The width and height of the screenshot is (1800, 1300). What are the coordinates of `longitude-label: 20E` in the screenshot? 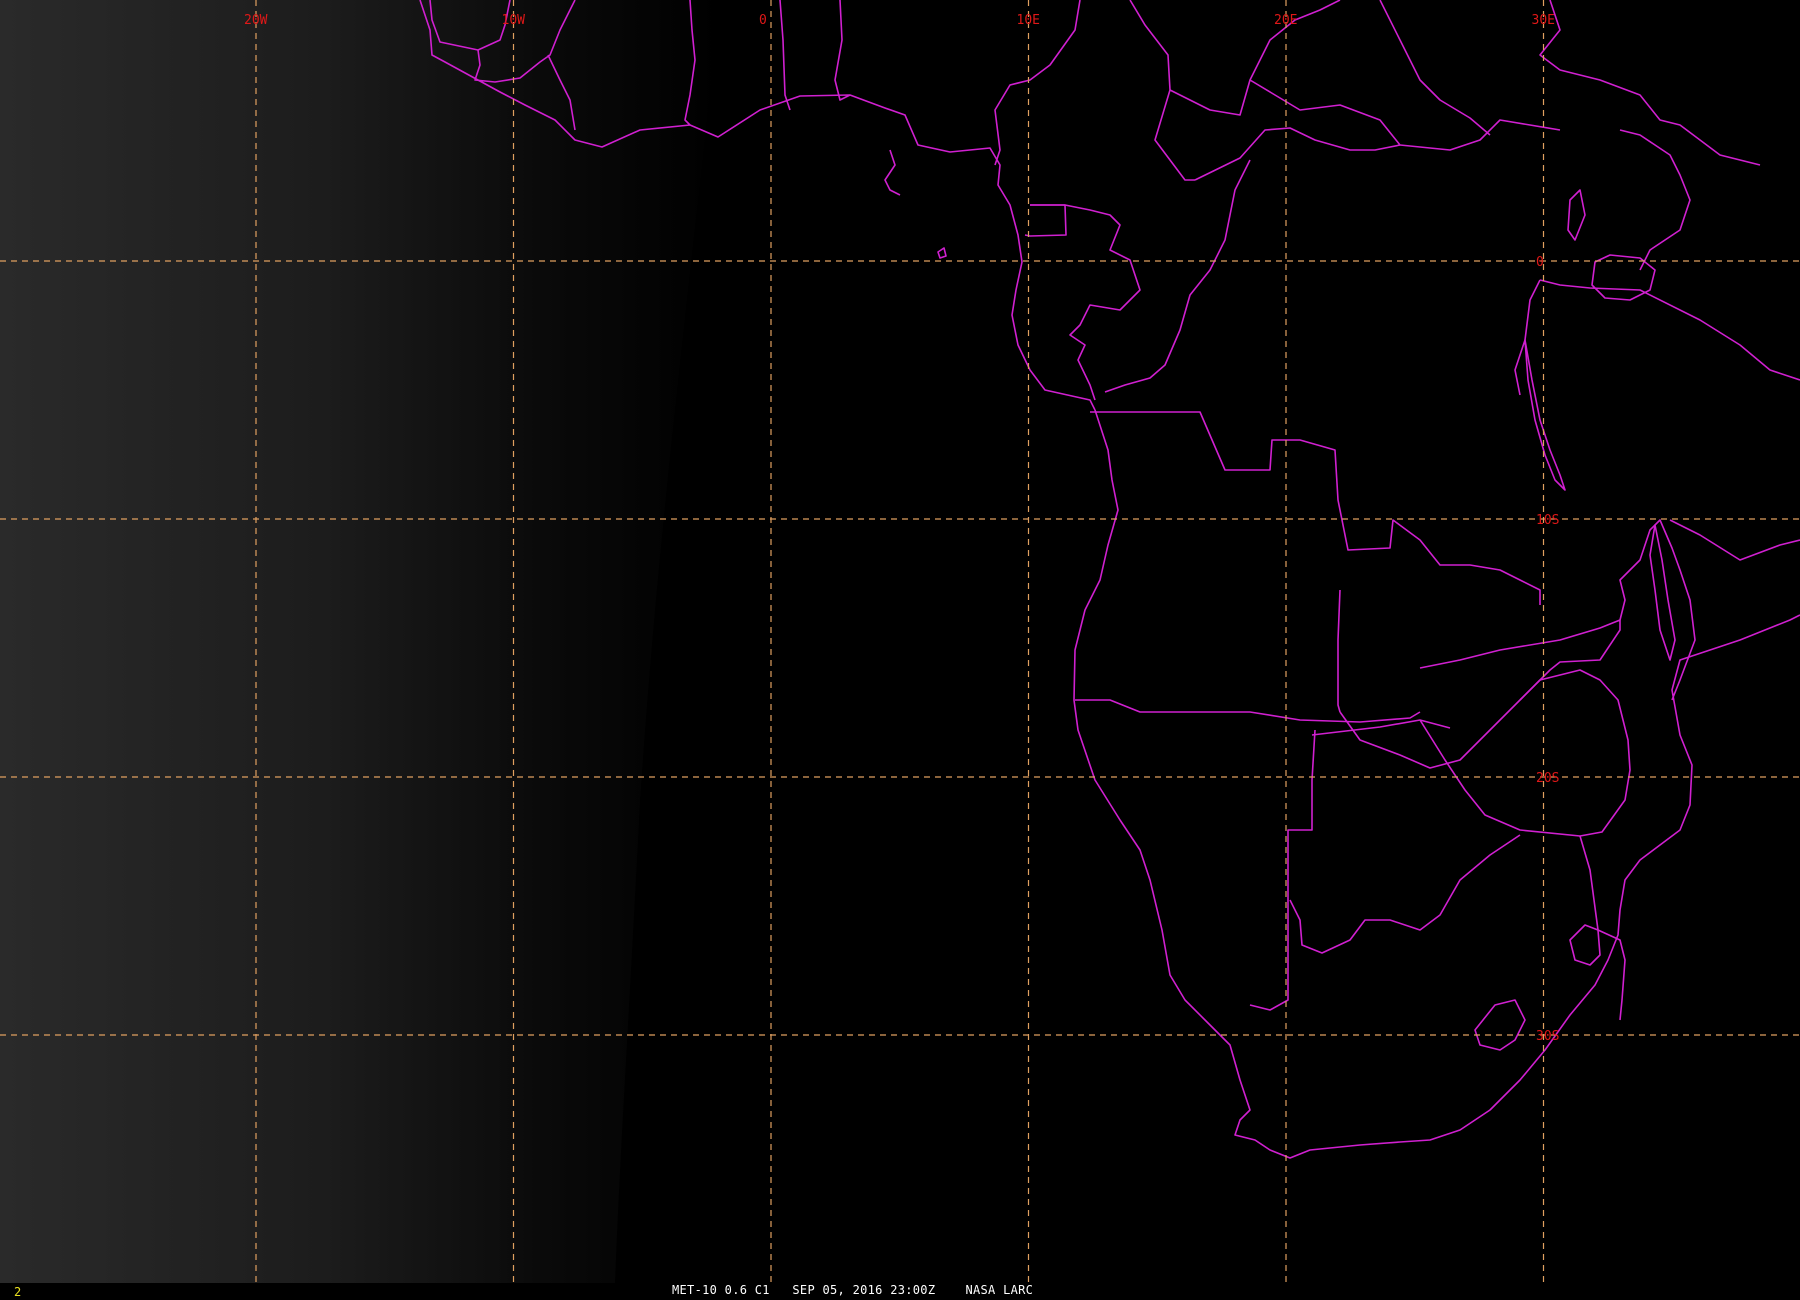 It's located at (1285, 20).